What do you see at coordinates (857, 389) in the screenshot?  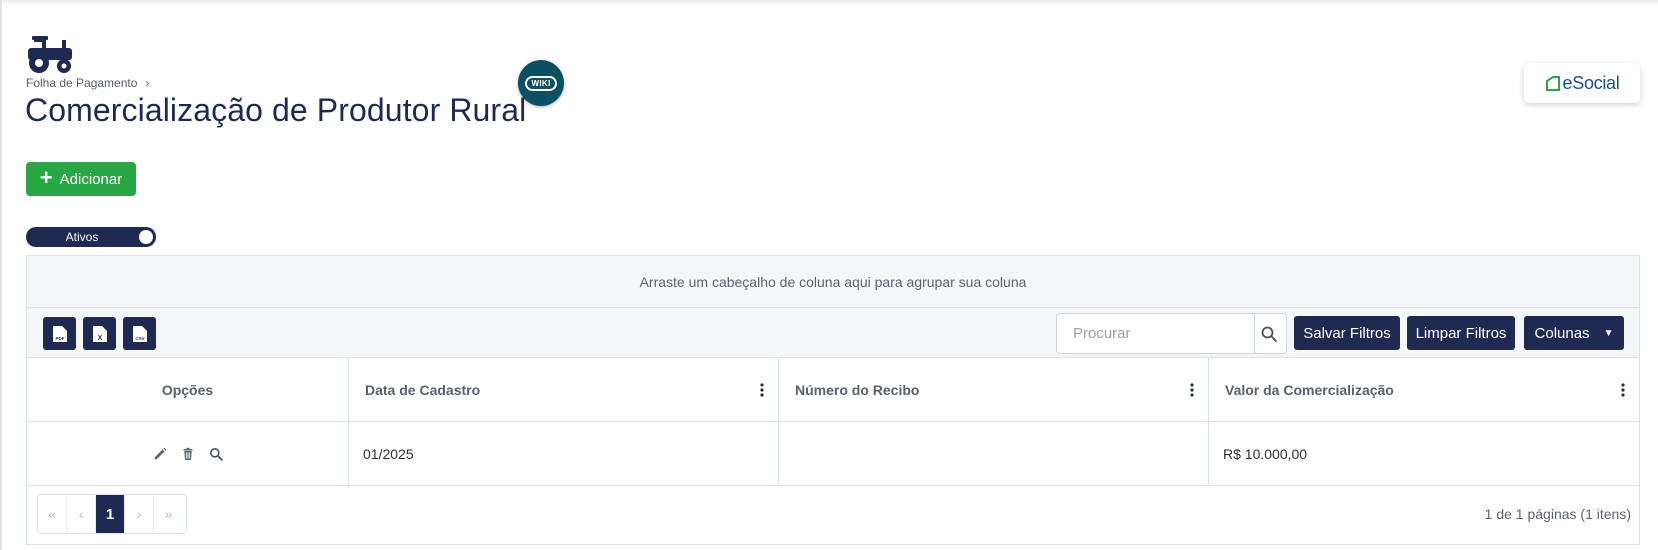 I see `column-header-label: Número do Recibo` at bounding box center [857, 389].